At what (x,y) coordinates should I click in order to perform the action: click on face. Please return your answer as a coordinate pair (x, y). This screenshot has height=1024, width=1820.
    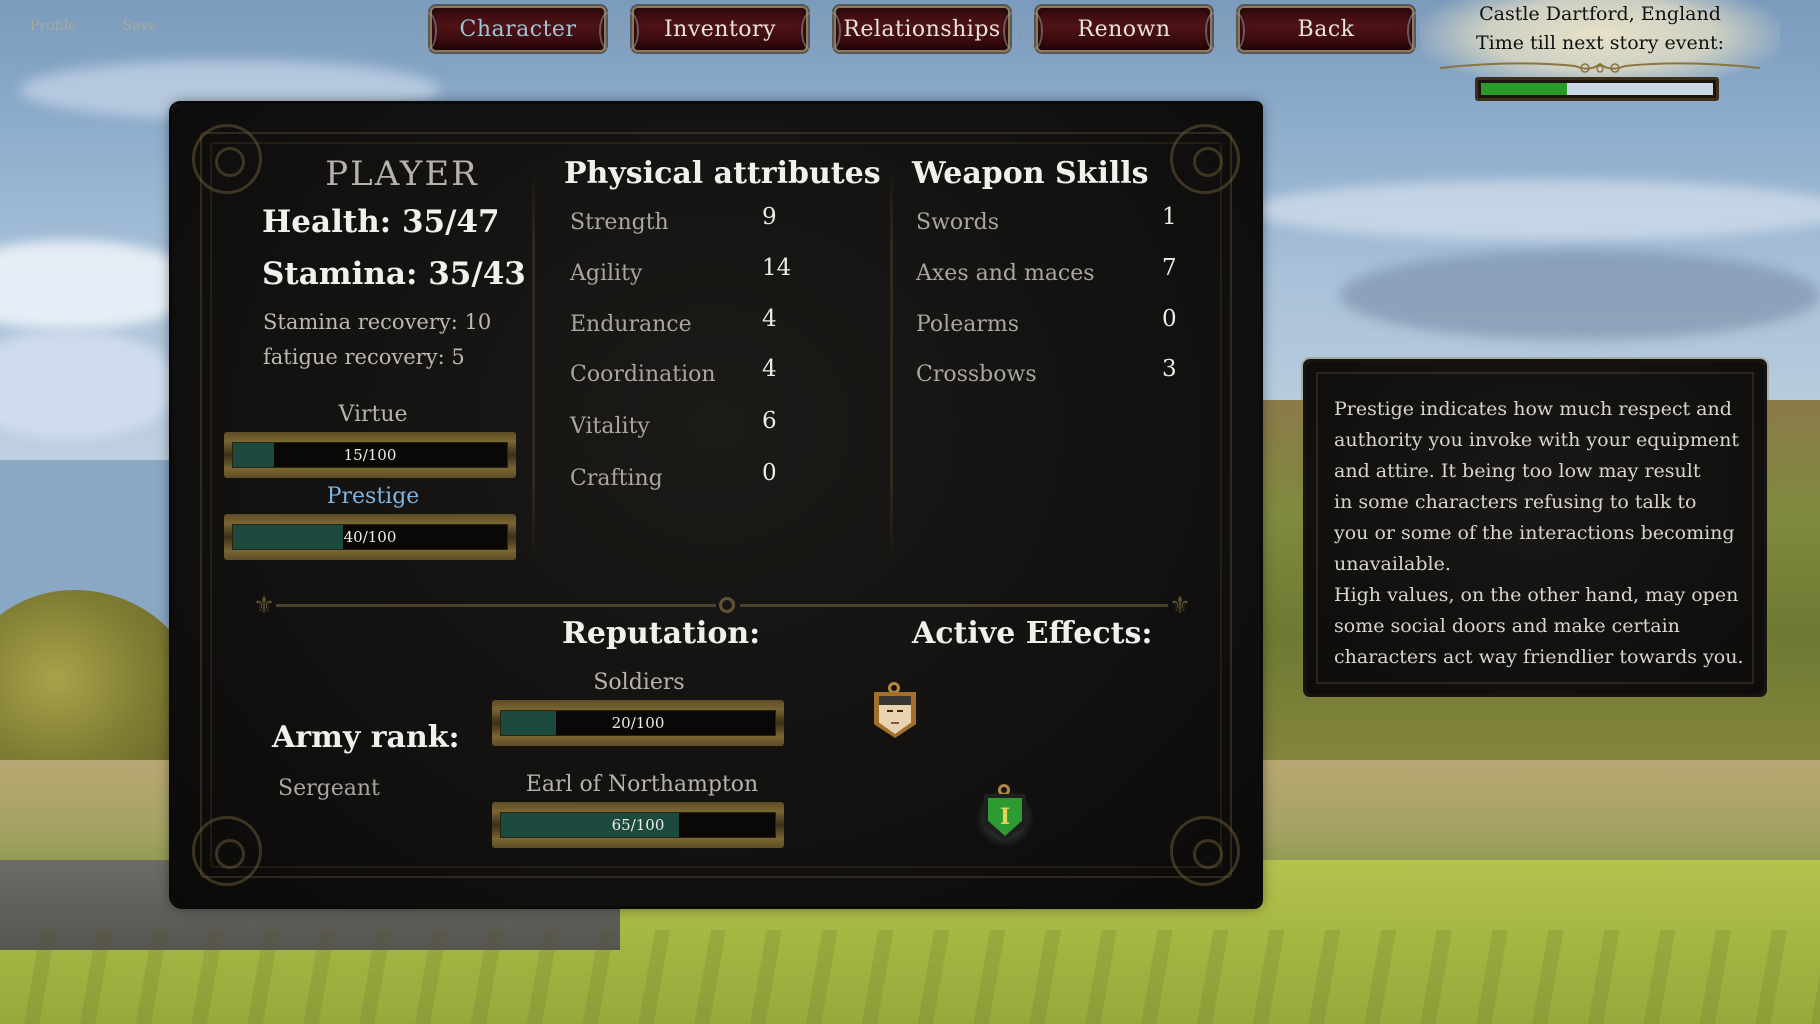
    Looking at the image, I should click on (895, 715).